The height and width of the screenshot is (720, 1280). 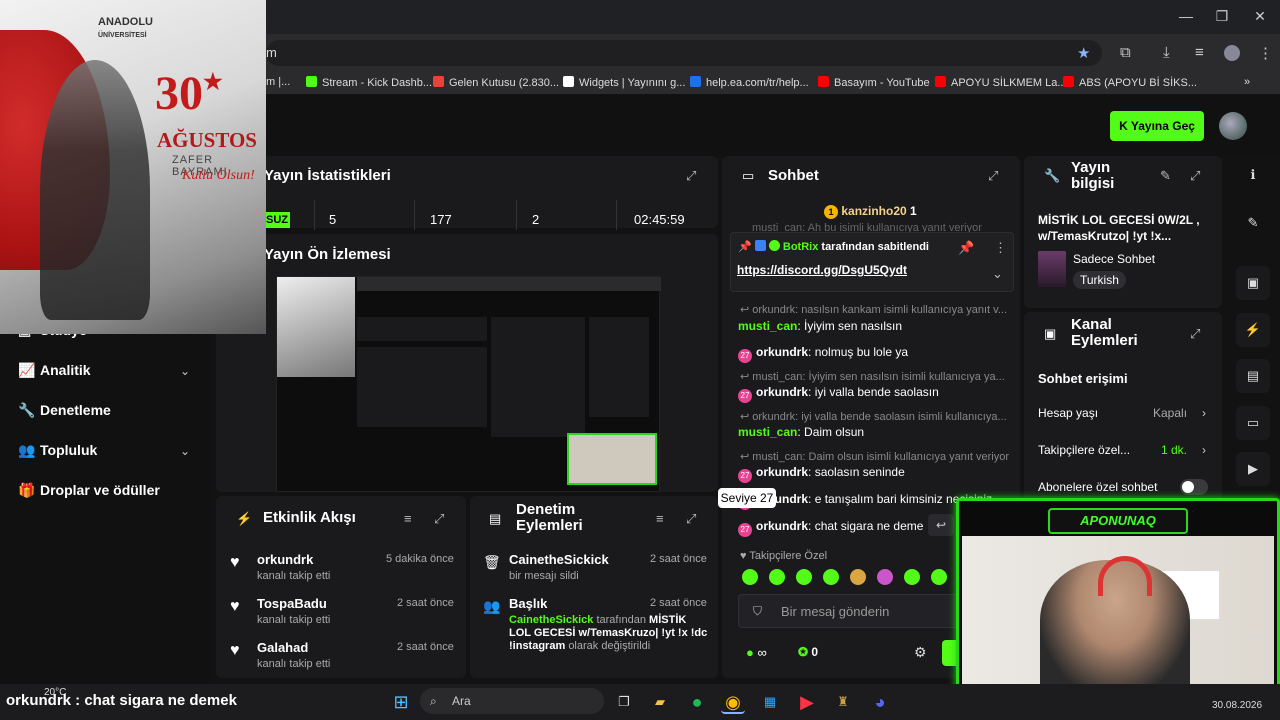 I want to click on bookmark-star-icon: ★, so click(x=1083, y=53).